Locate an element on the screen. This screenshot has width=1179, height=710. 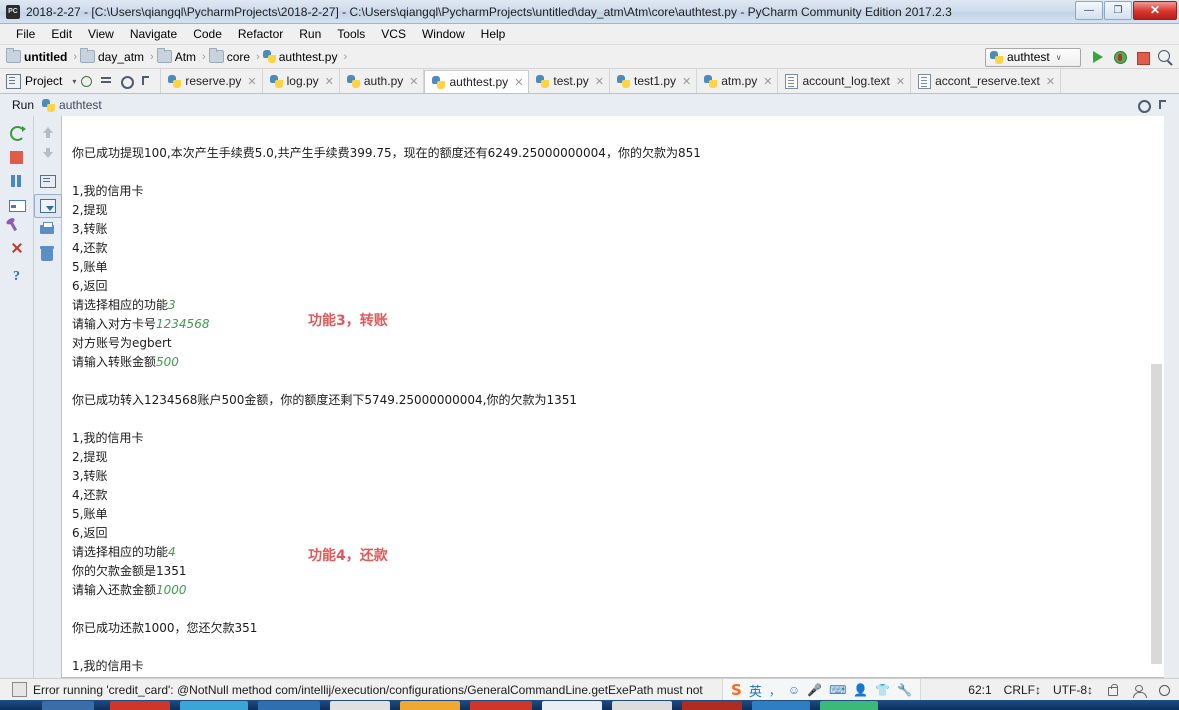
editor-tab-log-py: log.py ✕ is located at coordinates (301, 81).